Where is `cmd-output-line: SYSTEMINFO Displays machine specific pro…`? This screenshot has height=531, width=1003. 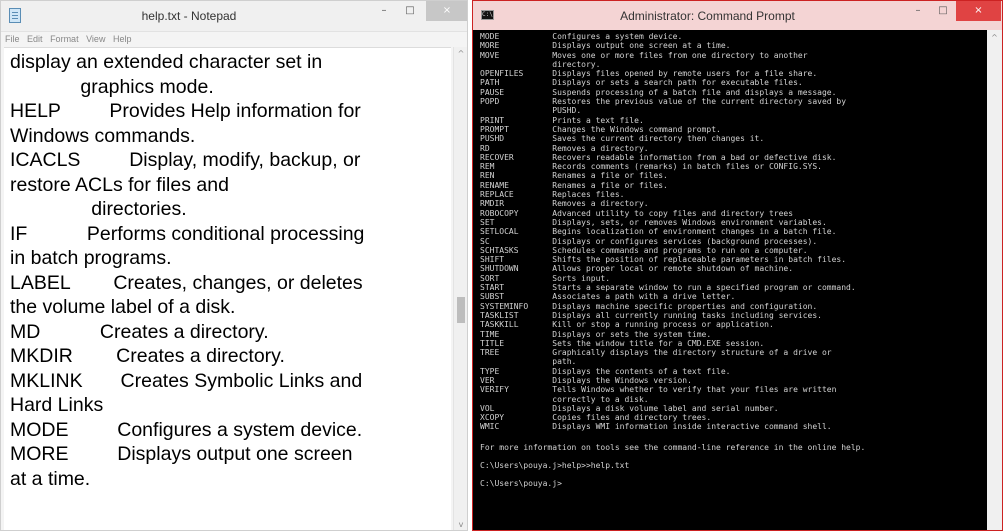 cmd-output-line: SYSTEMINFO Displays machine specific pro… is located at coordinates (649, 306).